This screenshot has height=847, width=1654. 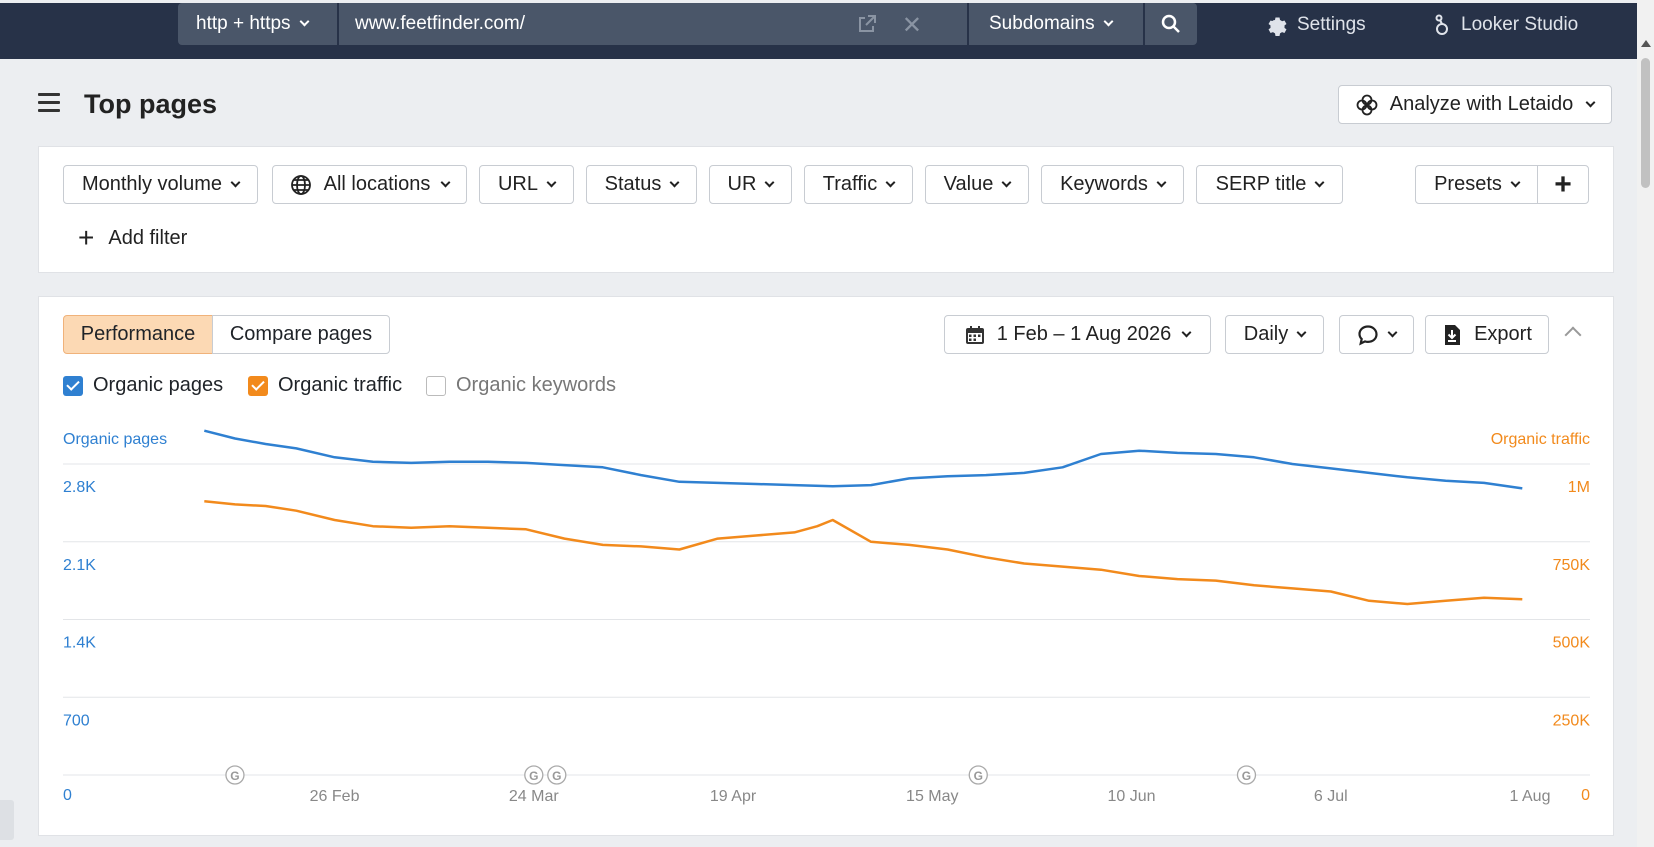 I want to click on side-panel-handle, so click(x=7, y=820).